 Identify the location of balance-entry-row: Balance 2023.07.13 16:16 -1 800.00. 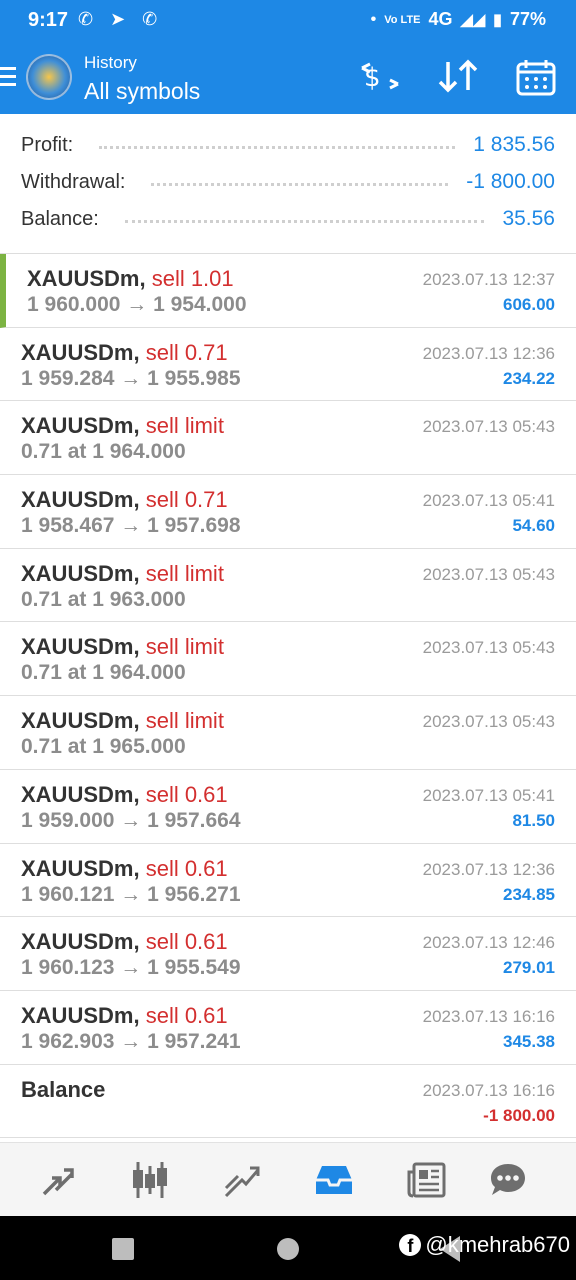
(288, 1102).